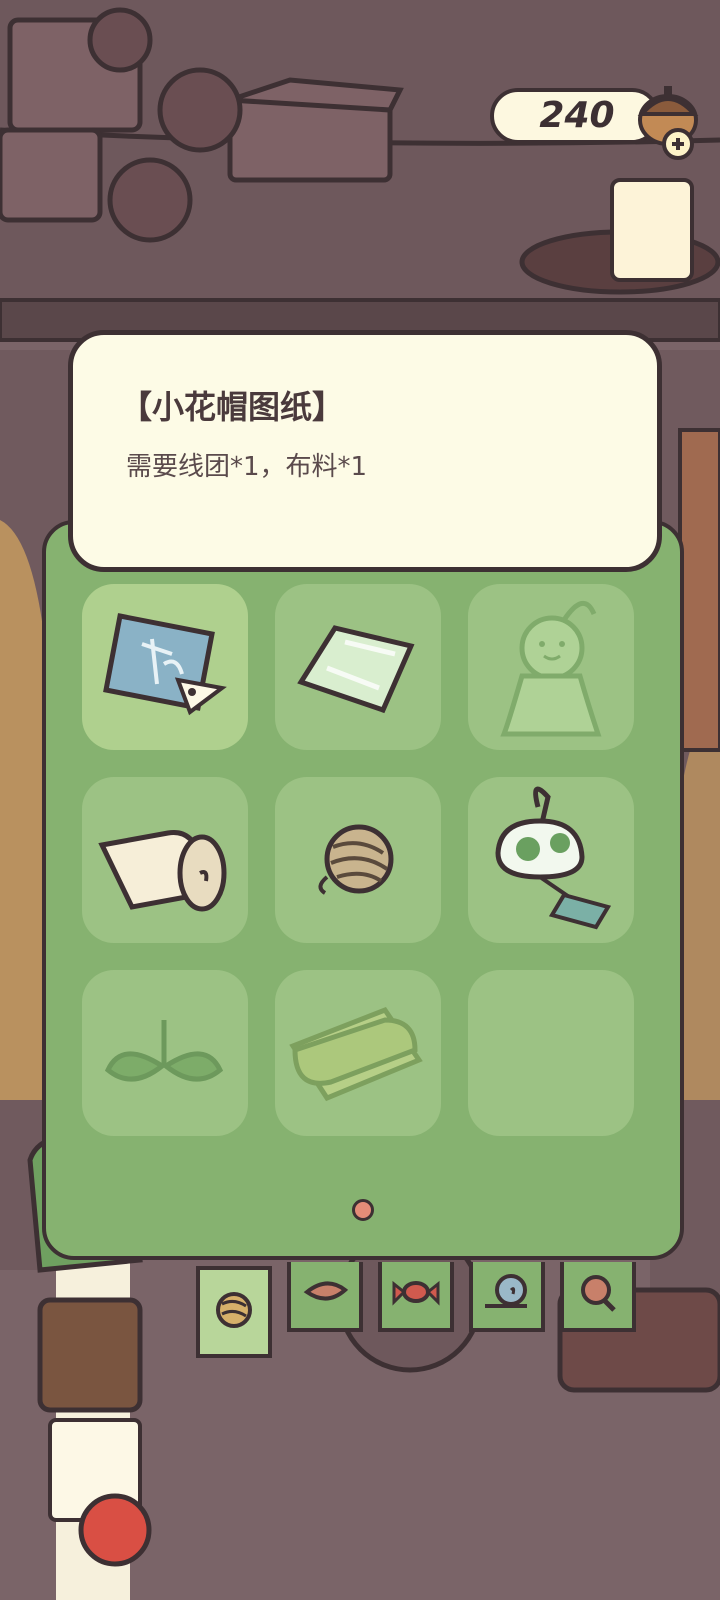 The width and height of the screenshot is (720, 1600). I want to click on yarn-ball-icon, so click(356, 859).